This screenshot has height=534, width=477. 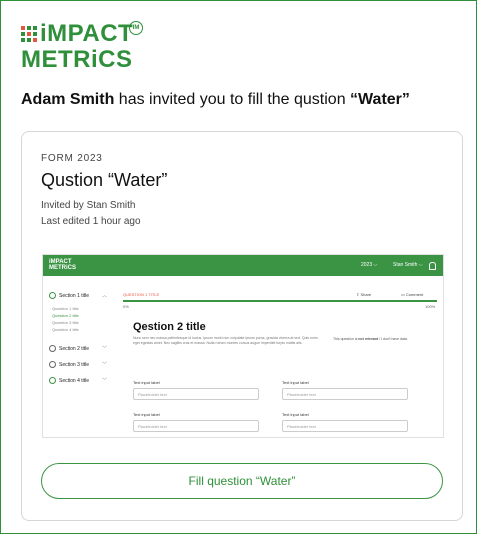 What do you see at coordinates (78, 295) in the screenshot?
I see `preview-section-1: Section 1 title ︿` at bounding box center [78, 295].